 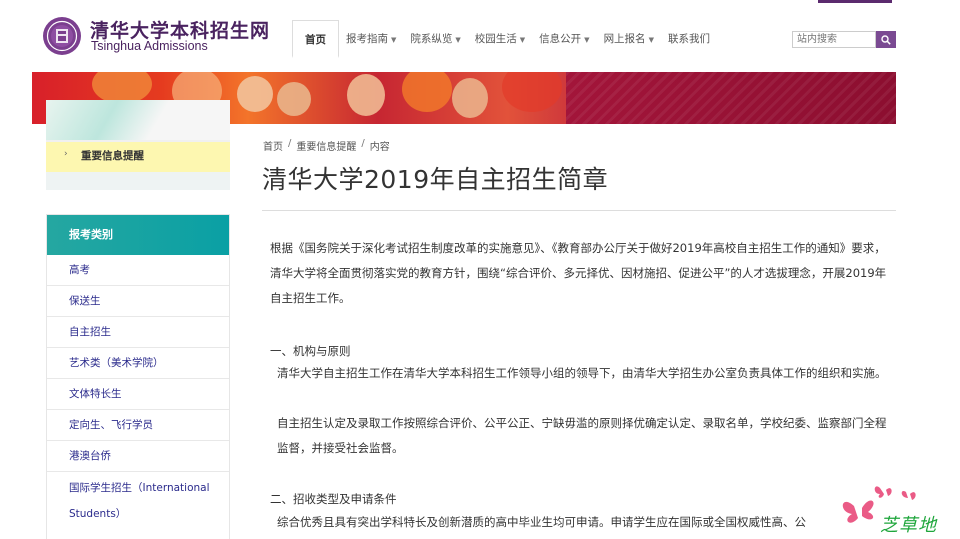 I want to click on nav-item-disclosure: 信息公开 ▼, so click(x=564, y=39).